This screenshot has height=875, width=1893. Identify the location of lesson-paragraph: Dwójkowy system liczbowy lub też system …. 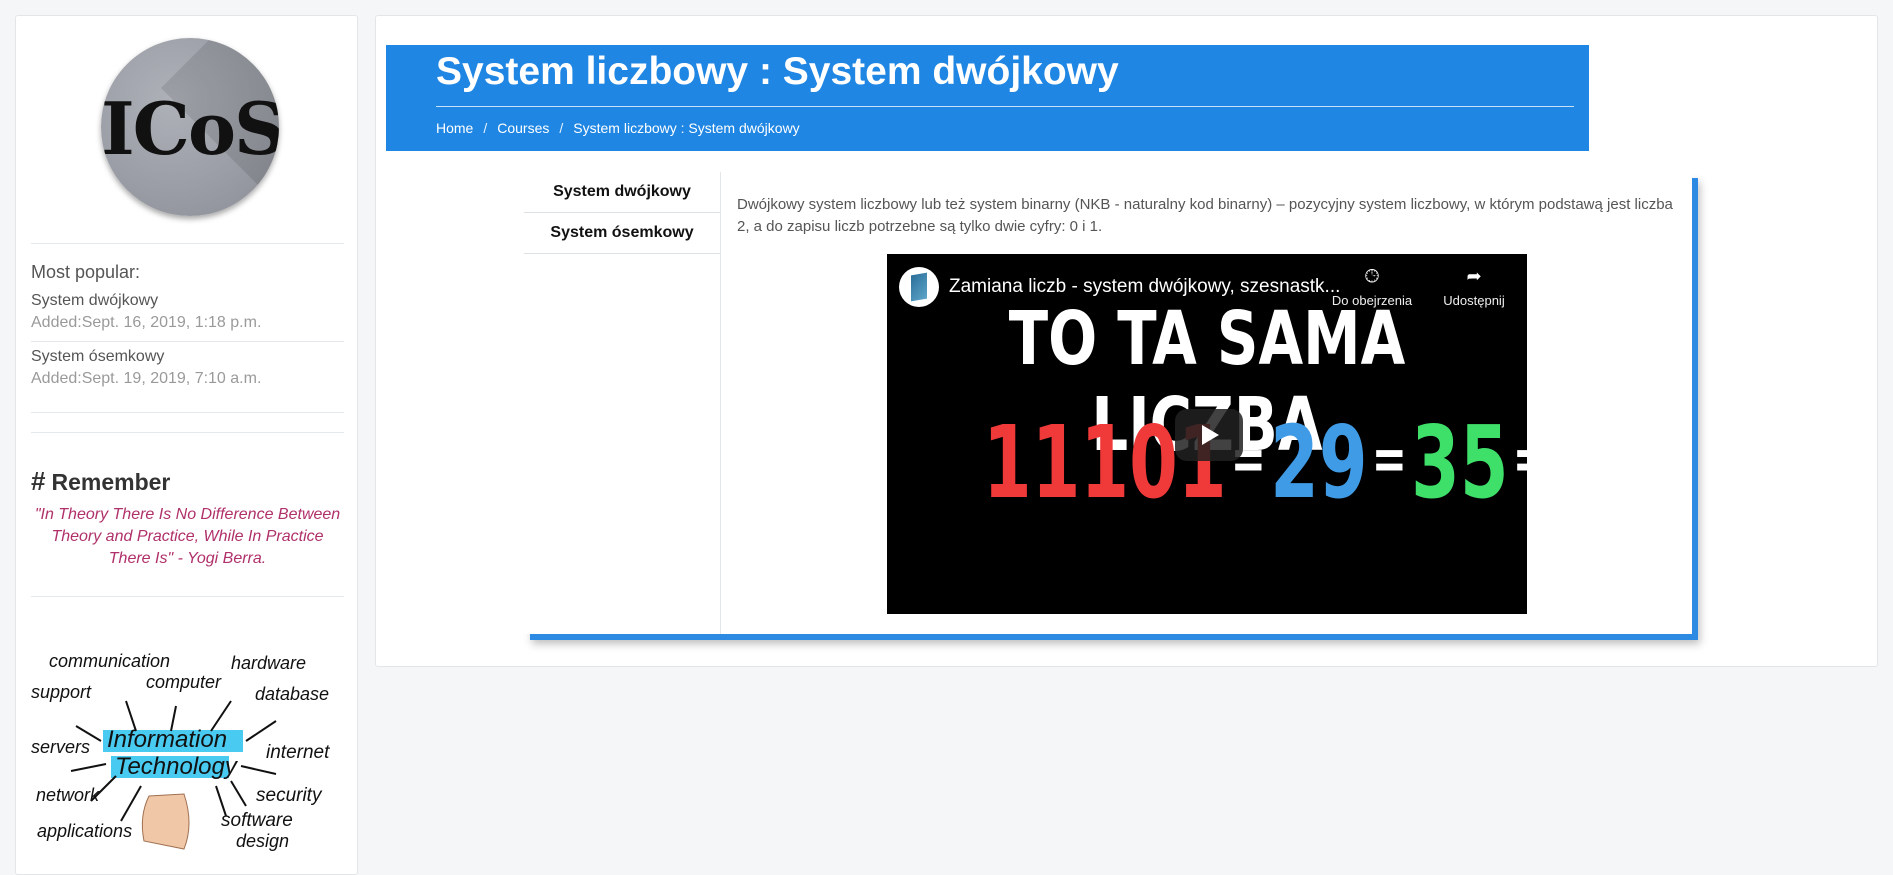
(1205, 215).